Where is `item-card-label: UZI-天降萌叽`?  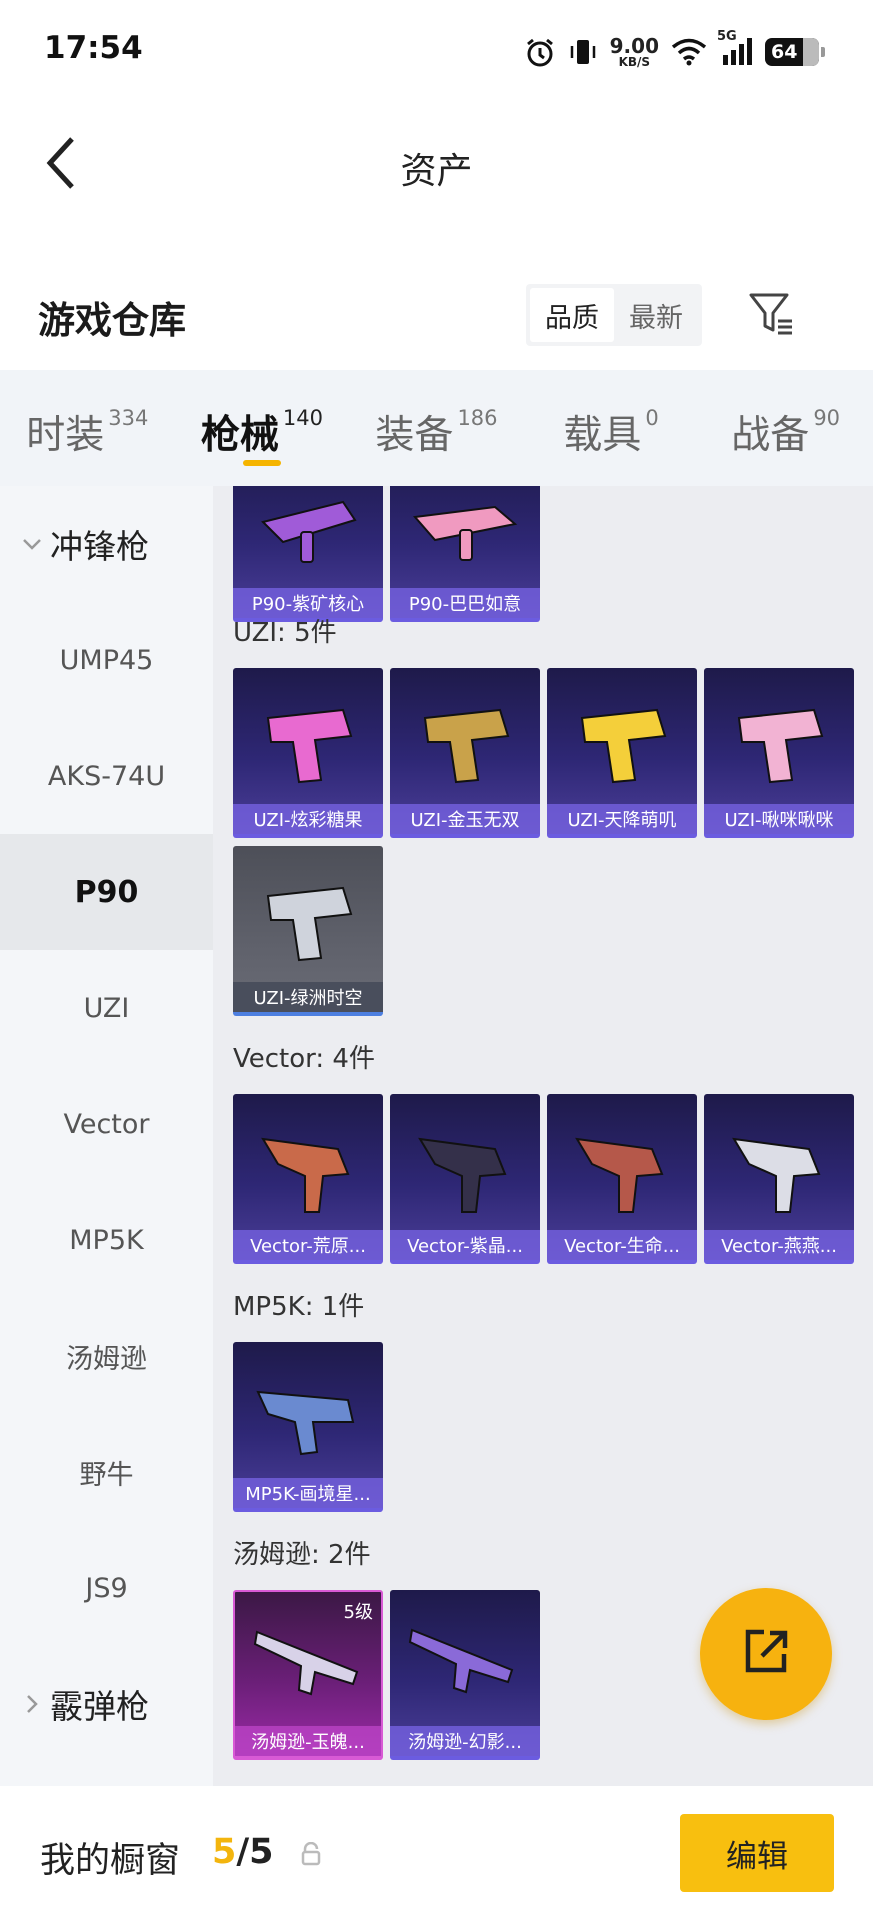
item-card-label: UZI-天降萌叽 is located at coordinates (622, 819).